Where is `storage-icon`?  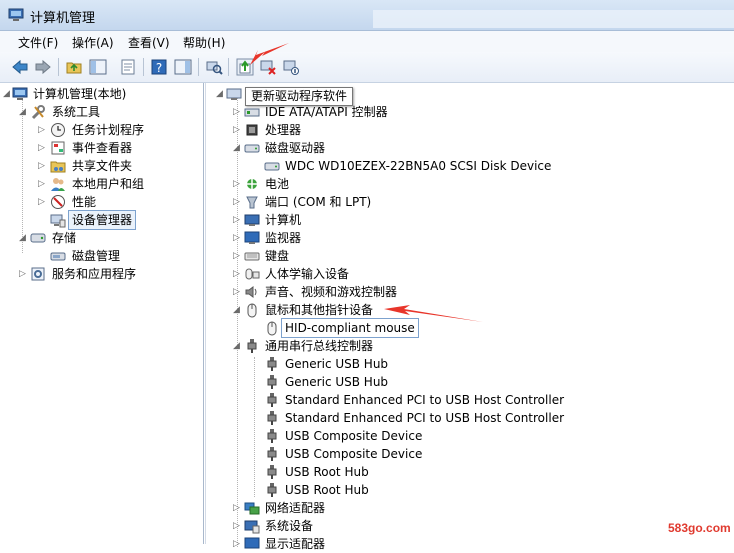 storage-icon is located at coordinates (38, 238).